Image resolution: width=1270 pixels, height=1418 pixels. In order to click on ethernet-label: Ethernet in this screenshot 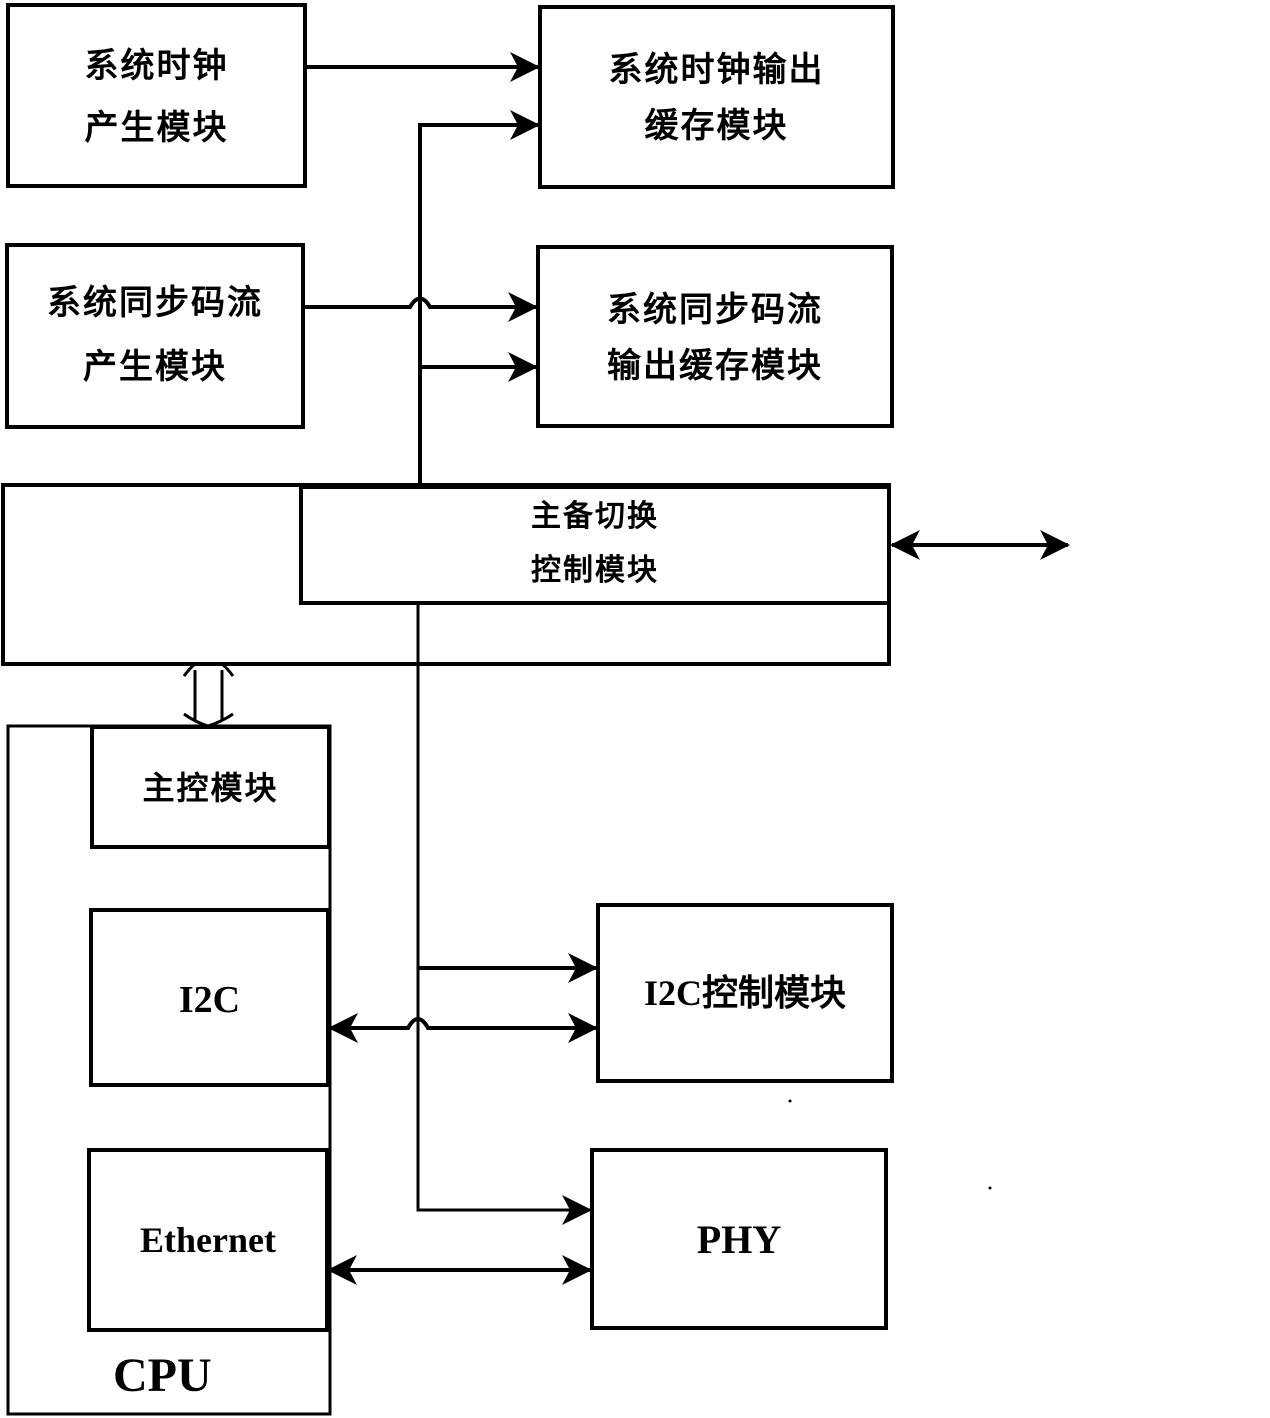, I will do `click(208, 1240)`.